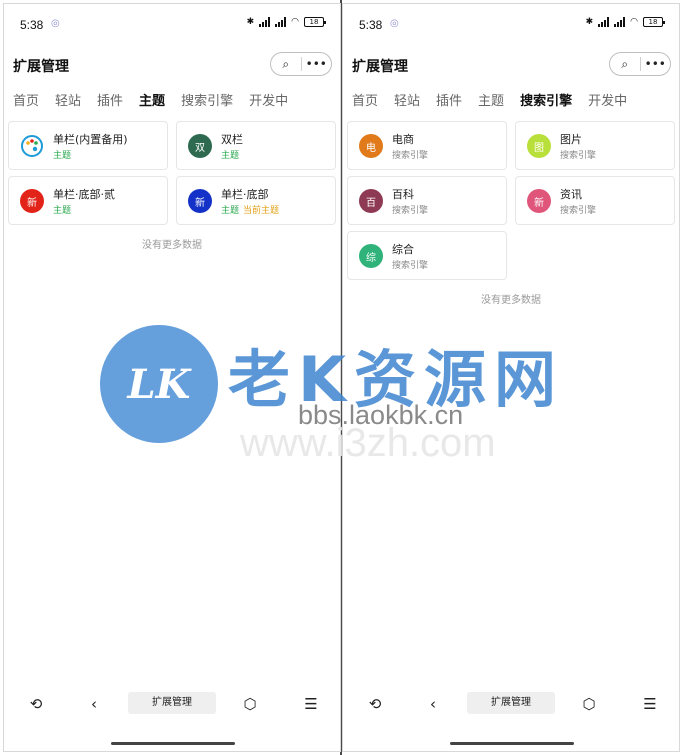 This screenshot has height=755, width=684. Describe the element at coordinates (571, 139) in the screenshot. I see `card-title: 图片` at that location.